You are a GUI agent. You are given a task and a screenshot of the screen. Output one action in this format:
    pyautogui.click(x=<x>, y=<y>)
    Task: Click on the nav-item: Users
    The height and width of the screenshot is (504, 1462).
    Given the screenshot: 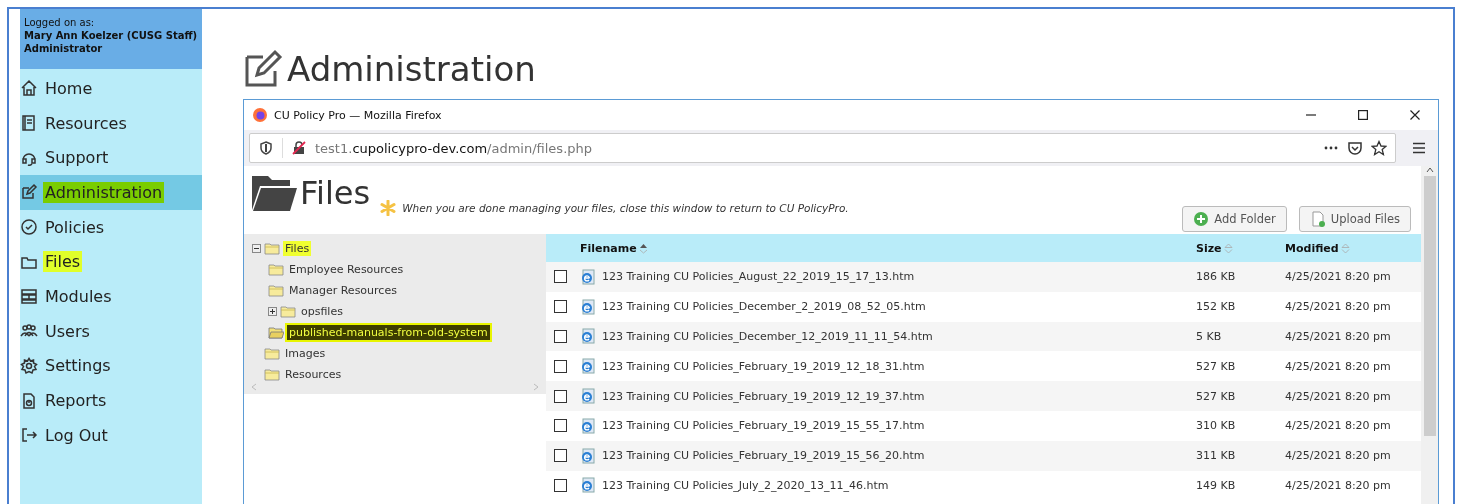 What is the action you would take?
    pyautogui.click(x=111, y=331)
    